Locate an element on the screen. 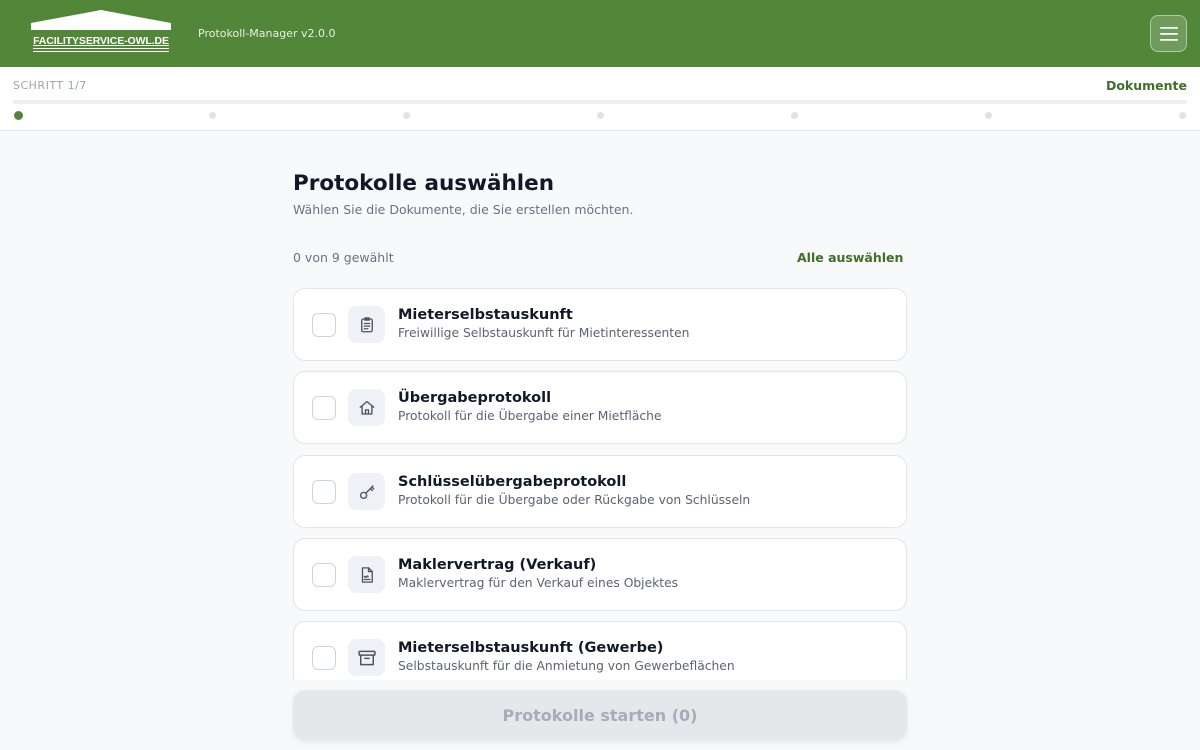 This screenshot has height=750, width=1200. logo-roof-graphic is located at coordinates (101, 31).